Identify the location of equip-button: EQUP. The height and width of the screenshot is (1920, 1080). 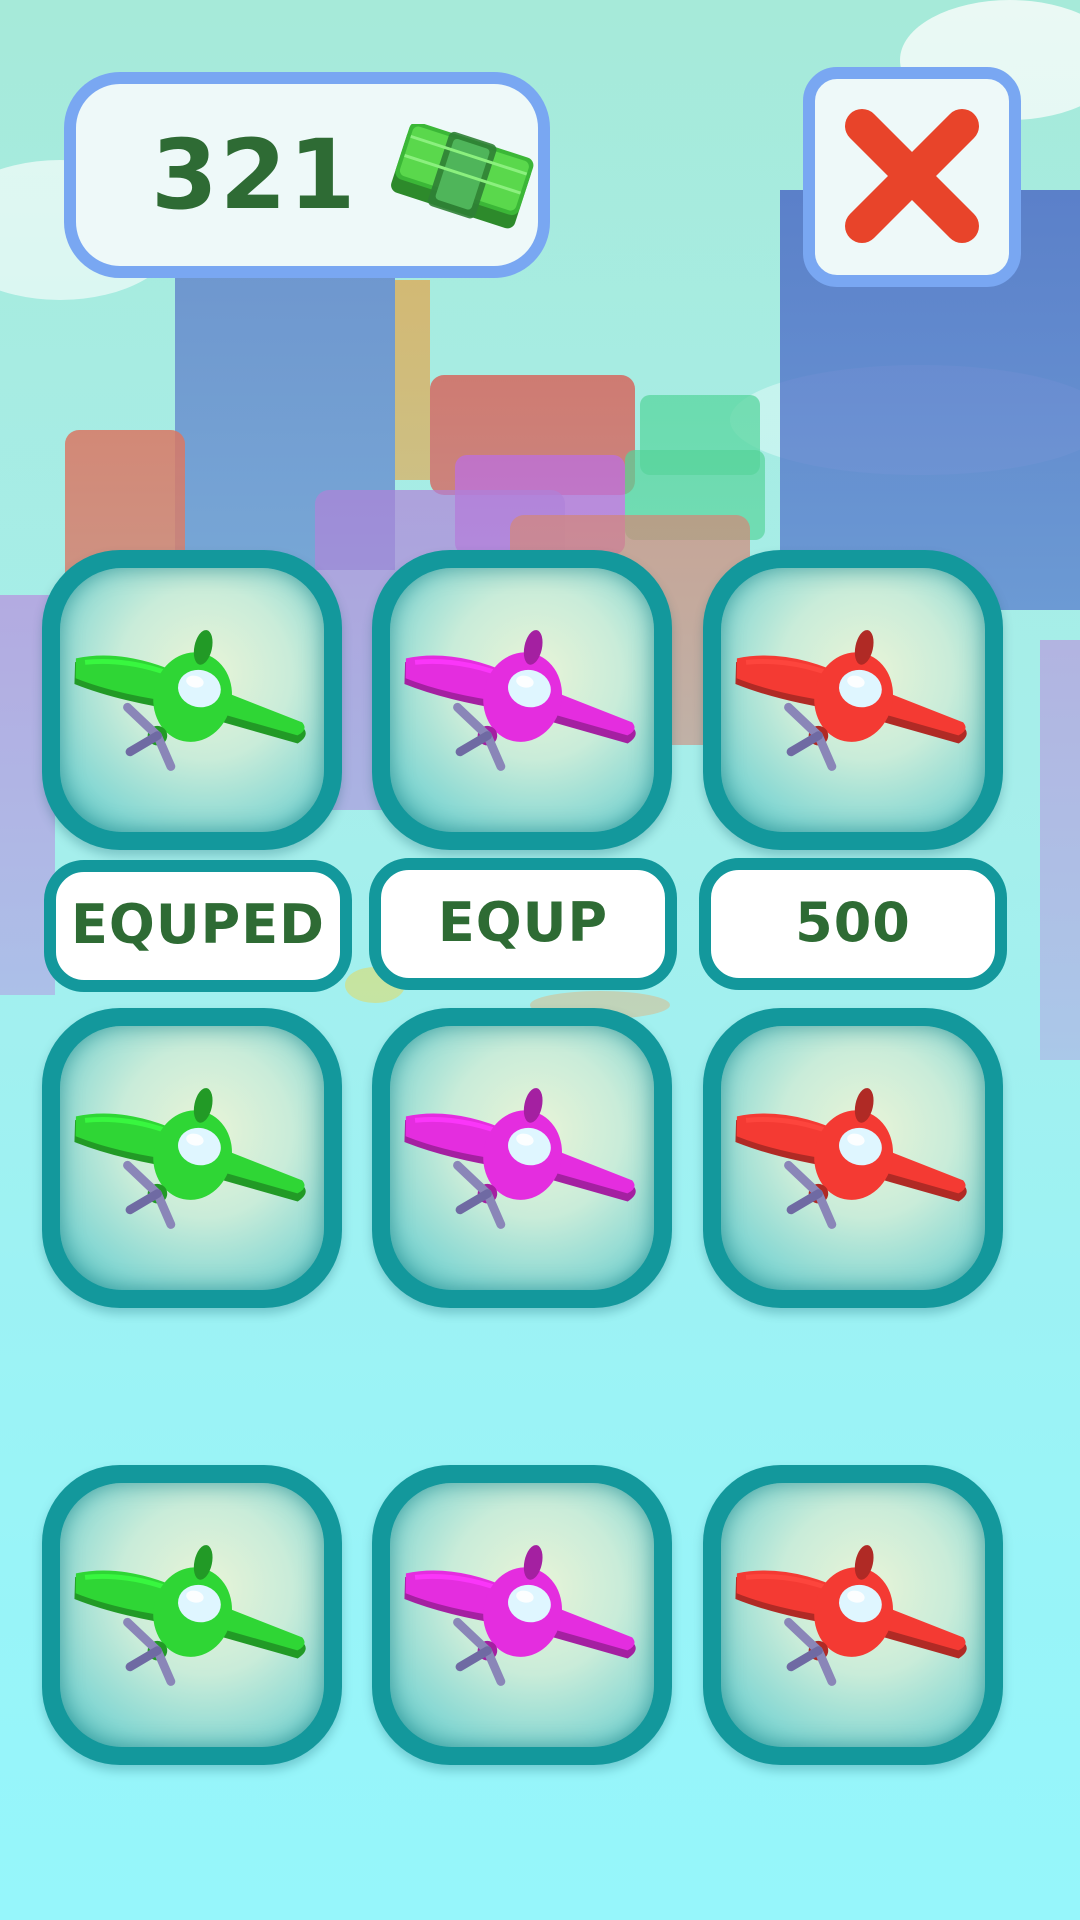
(523, 924).